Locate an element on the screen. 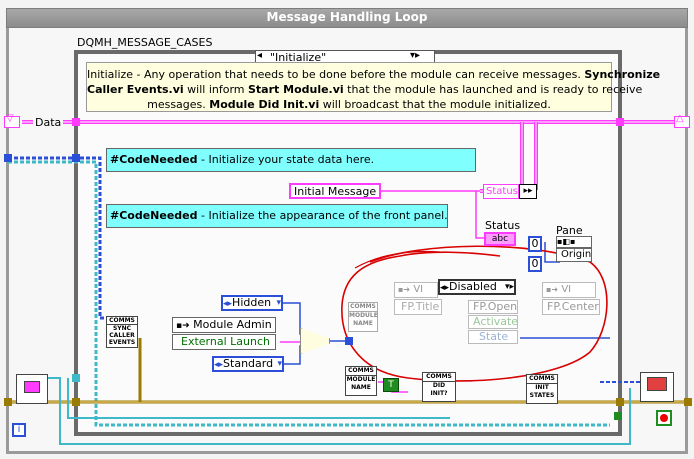 This screenshot has height=459, width=694. sync-line-3: CALLER is located at coordinates (122, 335).